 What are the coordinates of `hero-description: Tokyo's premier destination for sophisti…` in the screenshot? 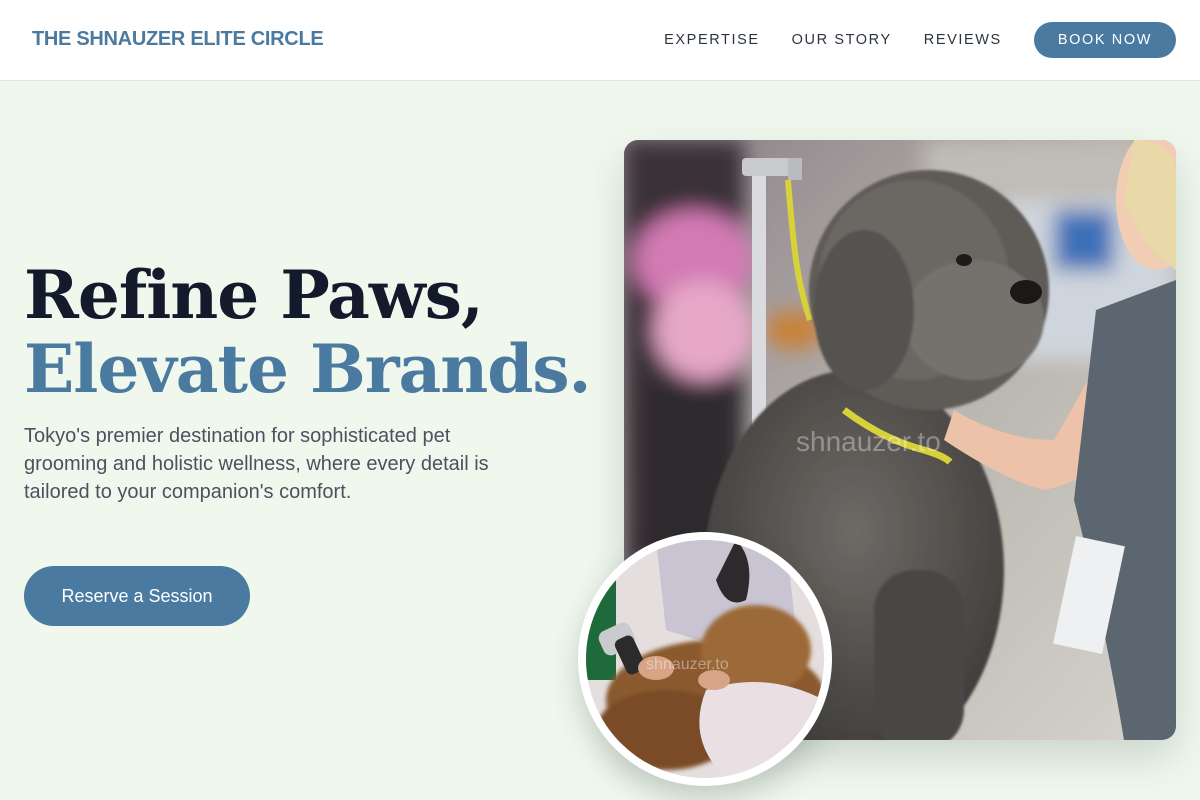 It's located at (256, 464).